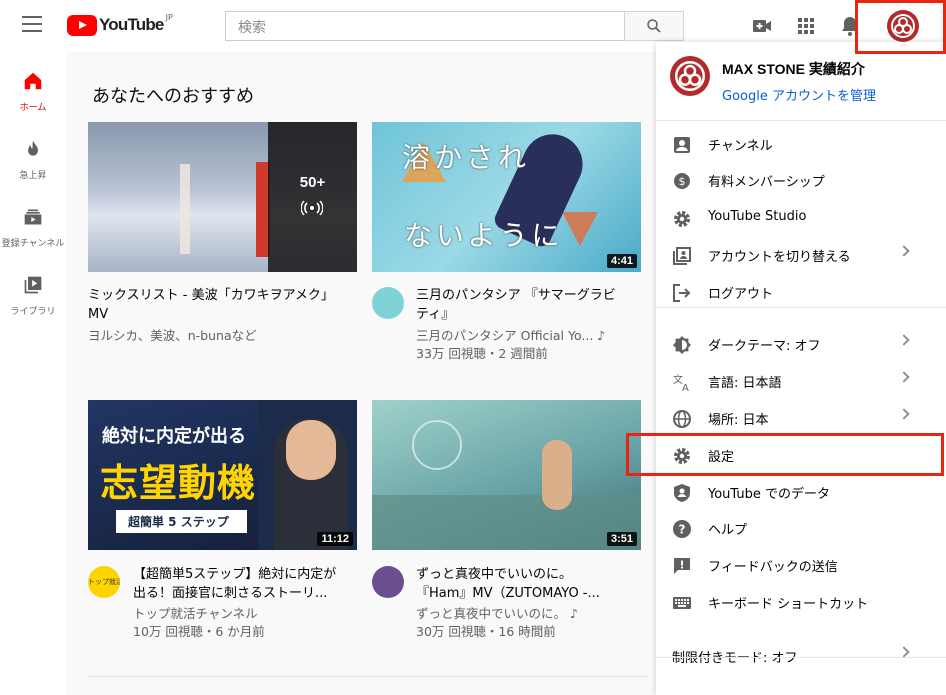 The height and width of the screenshot is (695, 946). I want to click on menu-item-keyboard: キーボード ショートカット, so click(801, 602).